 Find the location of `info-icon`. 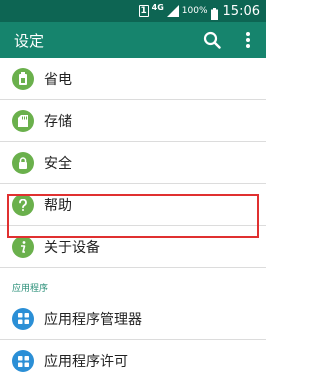

info-icon is located at coordinates (23, 246).